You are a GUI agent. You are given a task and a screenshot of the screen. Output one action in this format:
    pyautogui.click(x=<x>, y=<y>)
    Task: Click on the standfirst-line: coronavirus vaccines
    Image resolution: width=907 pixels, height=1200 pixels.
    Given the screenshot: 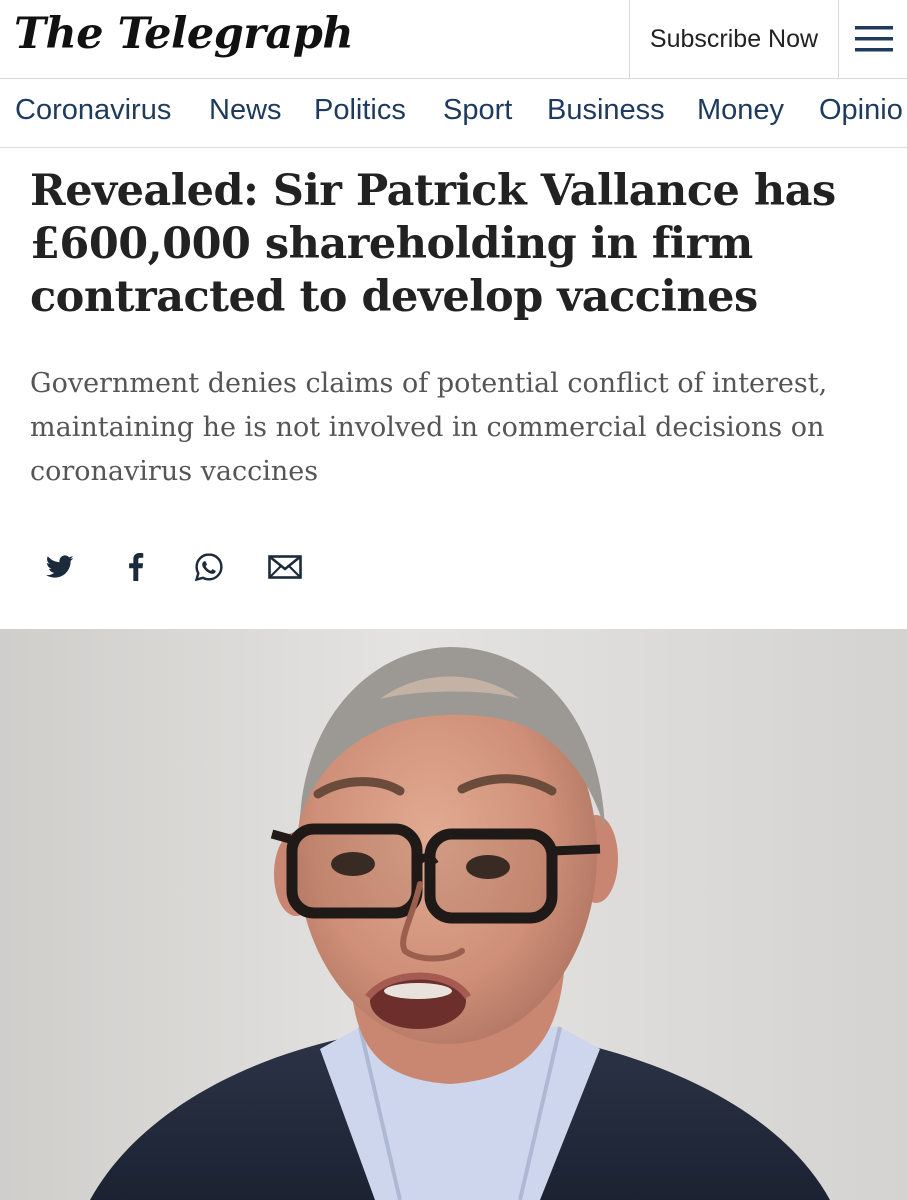 What is the action you would take?
    pyautogui.click(x=174, y=471)
    